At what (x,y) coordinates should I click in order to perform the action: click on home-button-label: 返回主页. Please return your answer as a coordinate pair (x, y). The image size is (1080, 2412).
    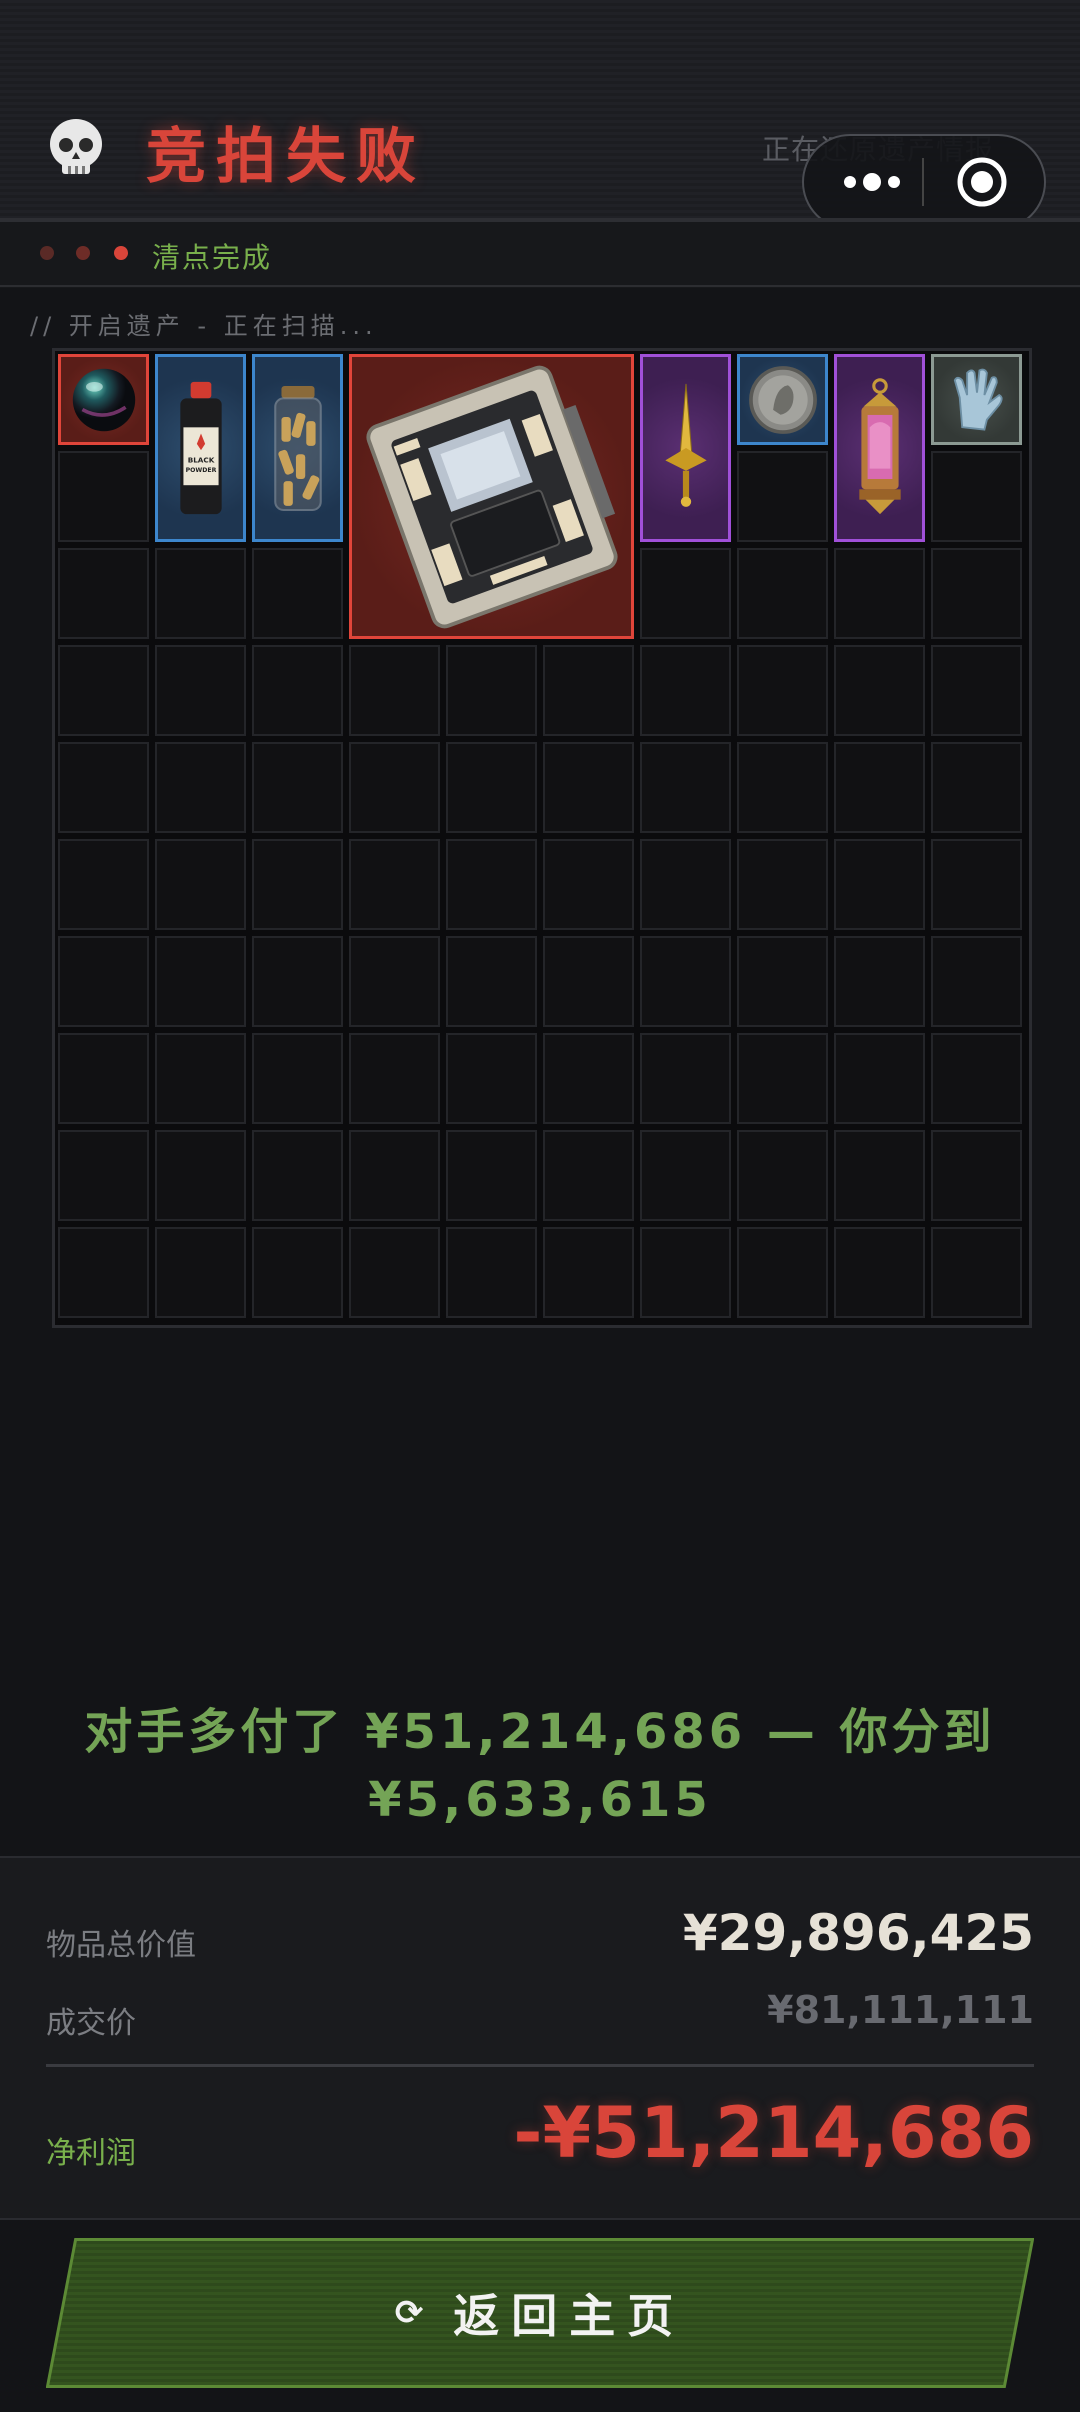
    Looking at the image, I should click on (569, 2316).